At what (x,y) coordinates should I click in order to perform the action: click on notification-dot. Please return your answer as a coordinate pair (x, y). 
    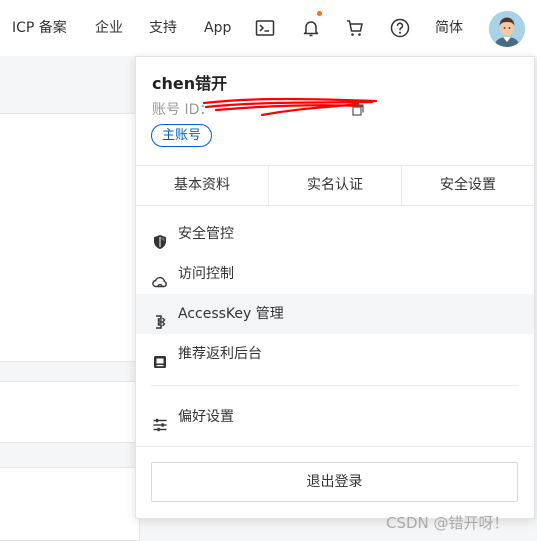
    Looking at the image, I should click on (319, 13).